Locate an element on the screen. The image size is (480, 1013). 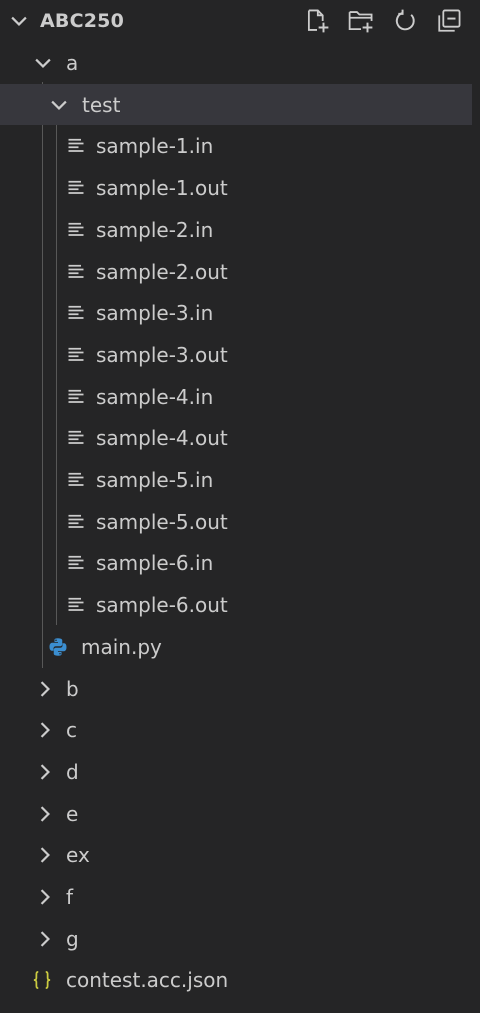
workspace-title: ABC250 is located at coordinates (82, 21).